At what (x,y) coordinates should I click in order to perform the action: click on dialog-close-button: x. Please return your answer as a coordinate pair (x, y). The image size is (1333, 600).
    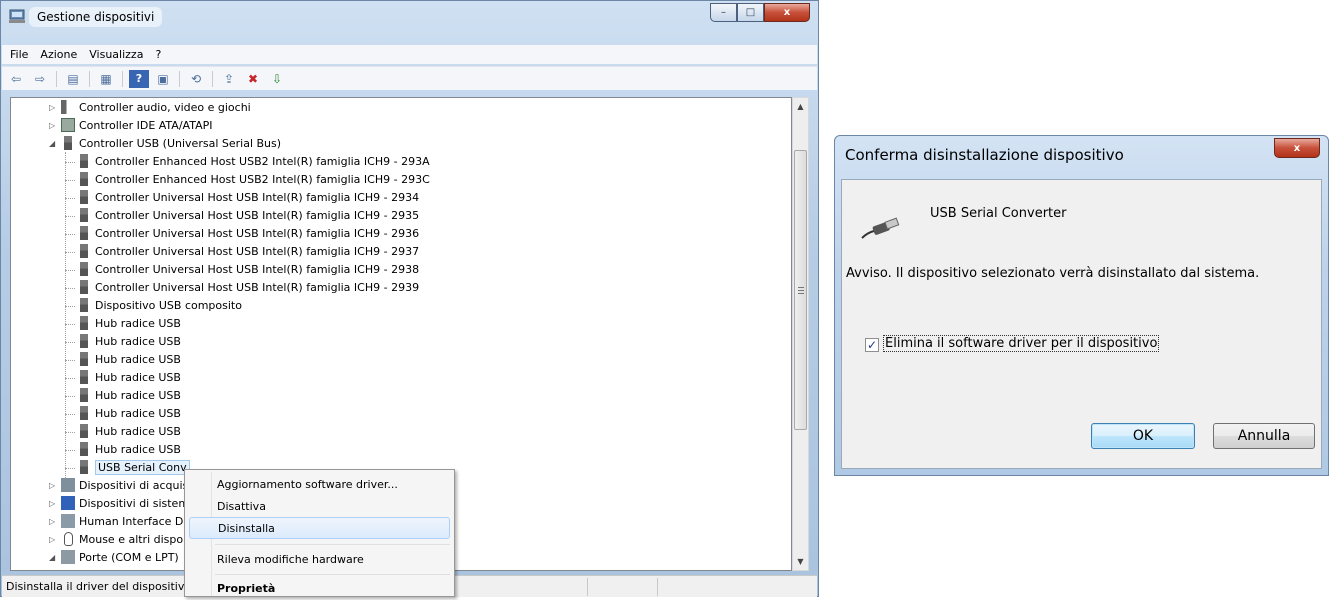
    Looking at the image, I should click on (1297, 148).